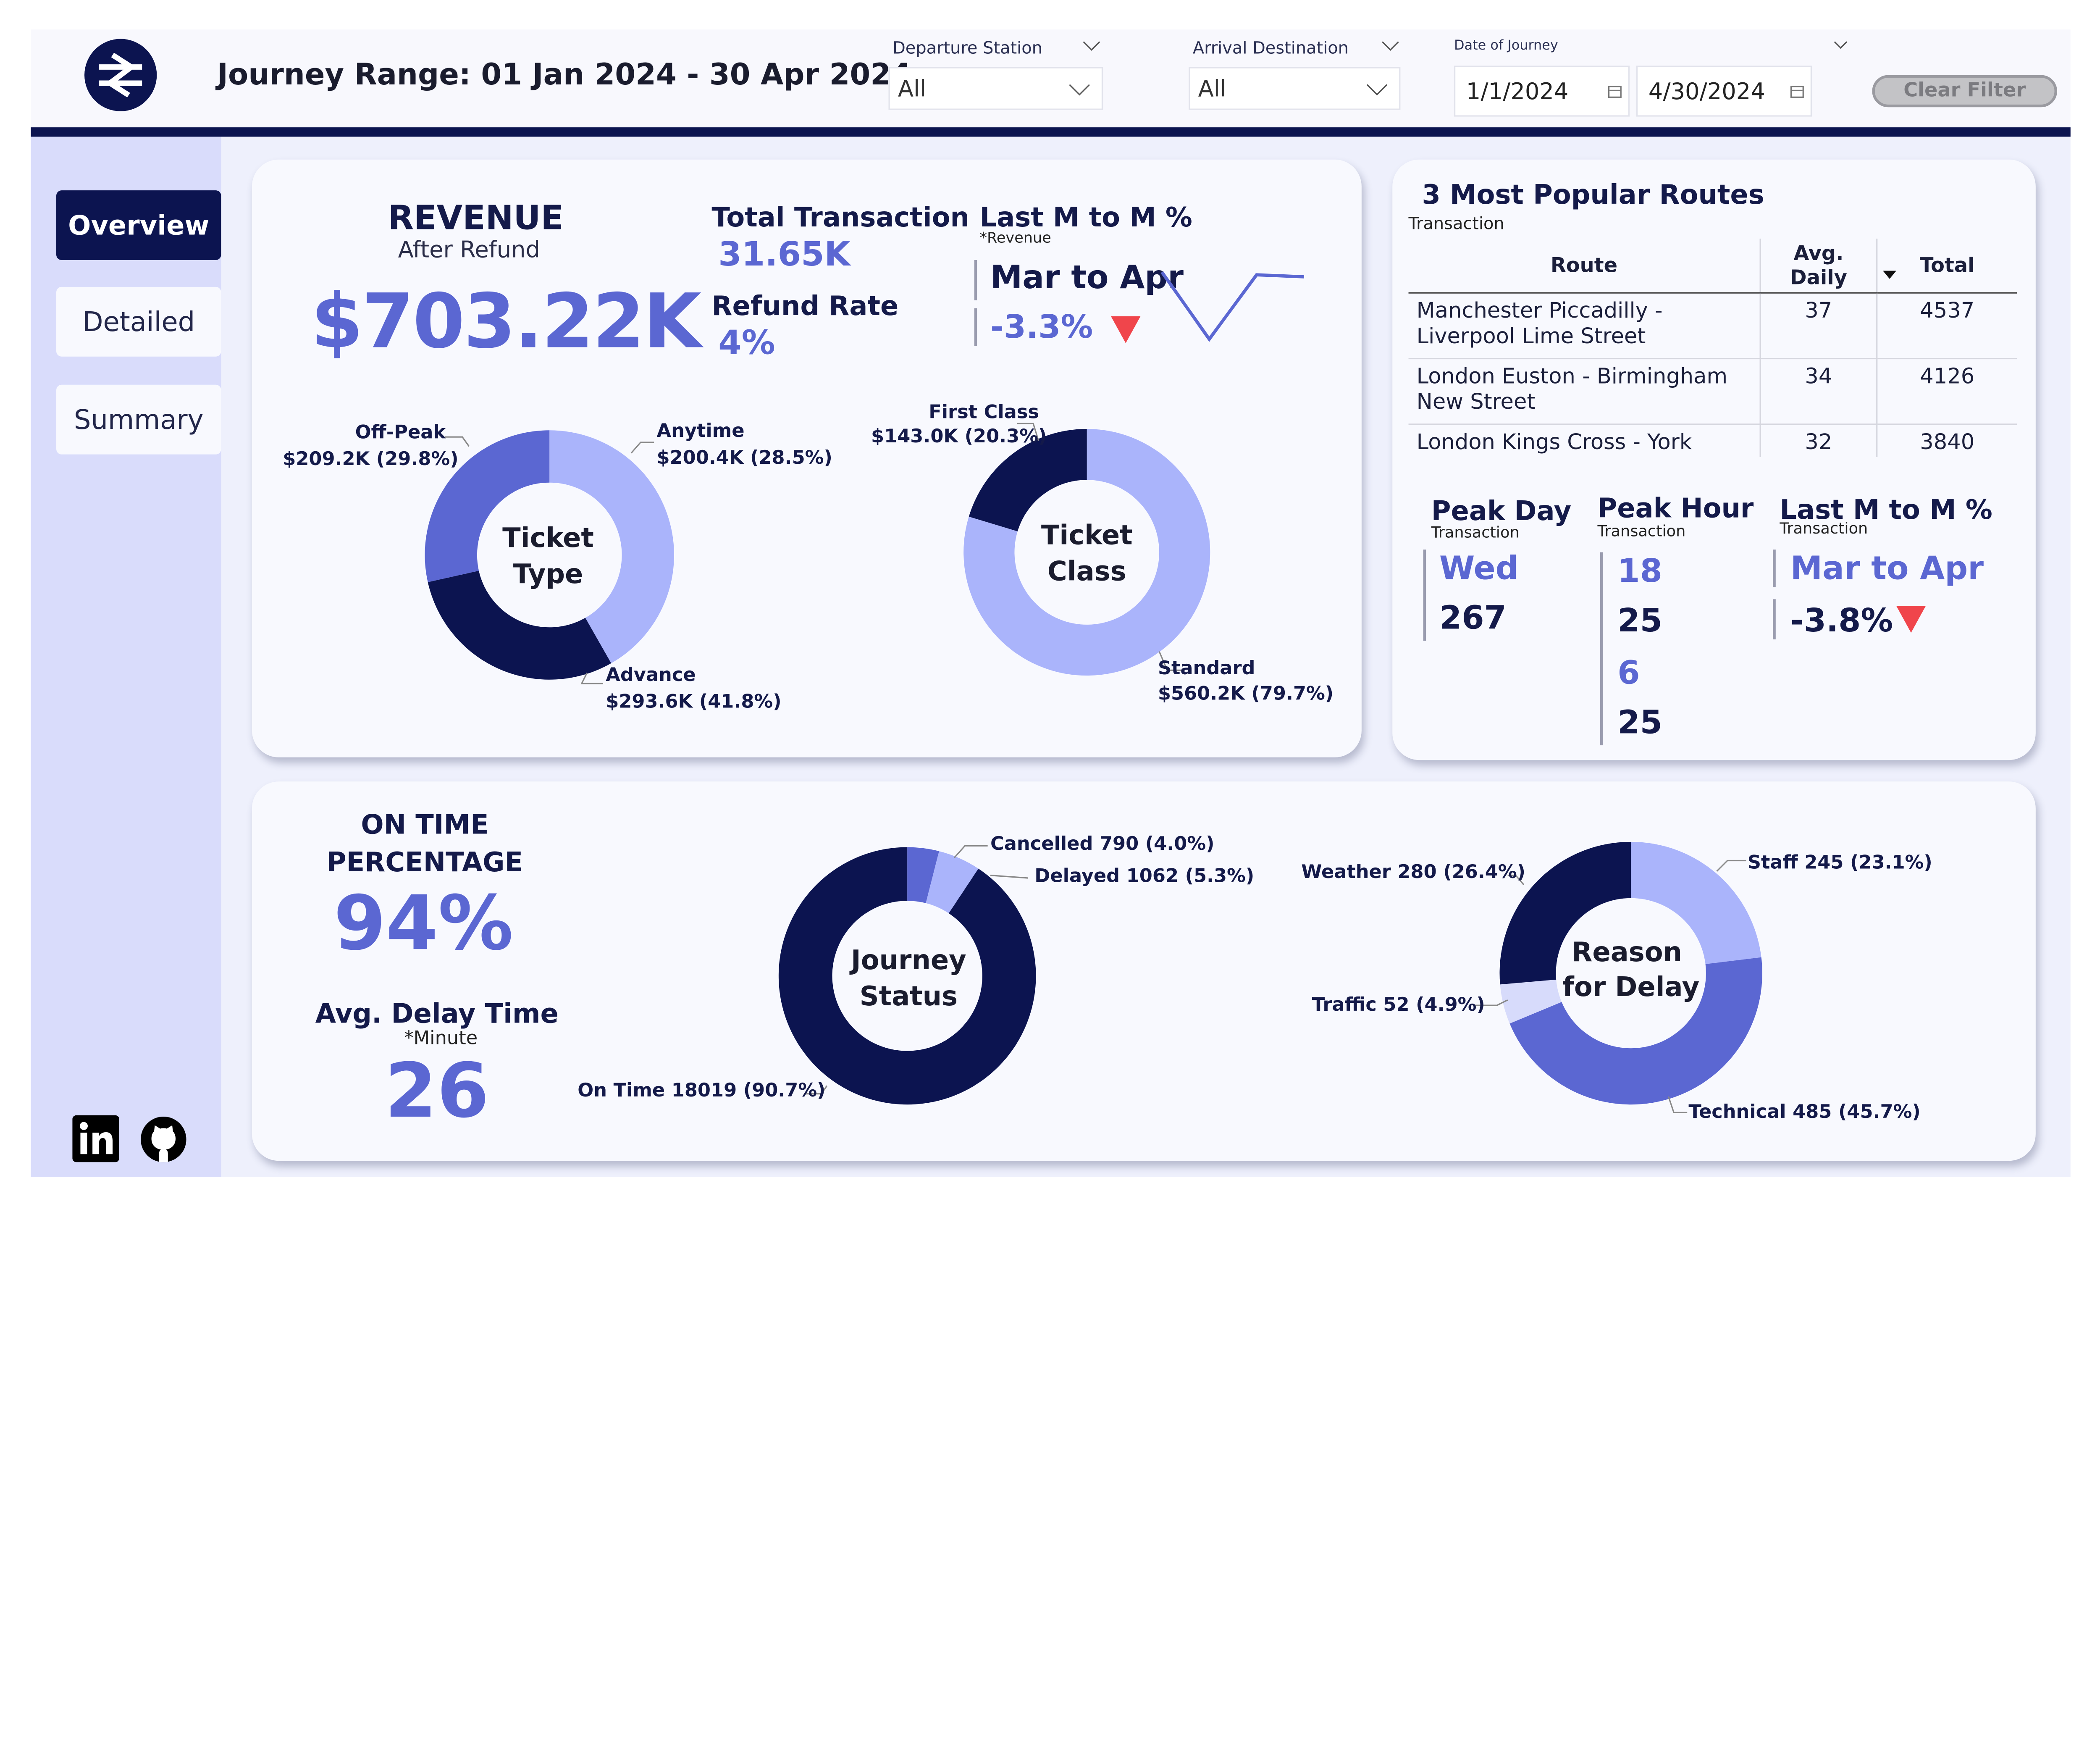  I want to click on peak-hour-title: Peak Hour, so click(1675, 508).